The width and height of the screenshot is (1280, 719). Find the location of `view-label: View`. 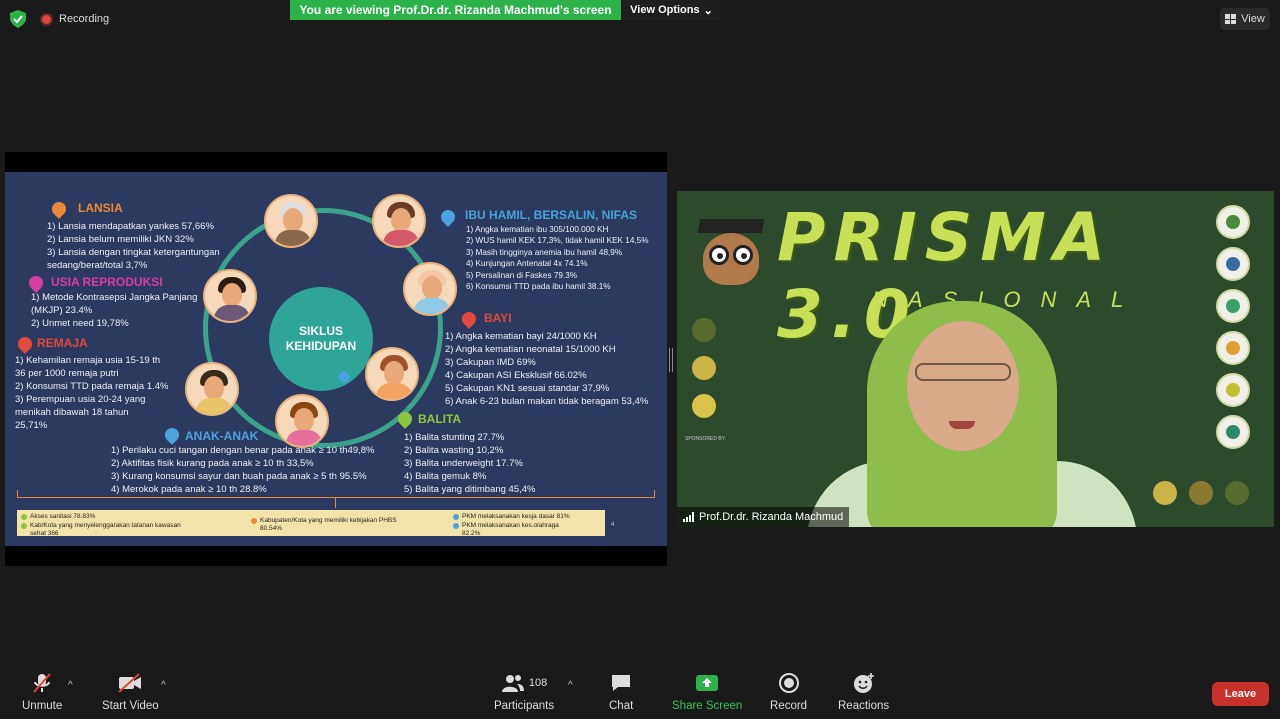

view-label: View is located at coordinates (1253, 19).